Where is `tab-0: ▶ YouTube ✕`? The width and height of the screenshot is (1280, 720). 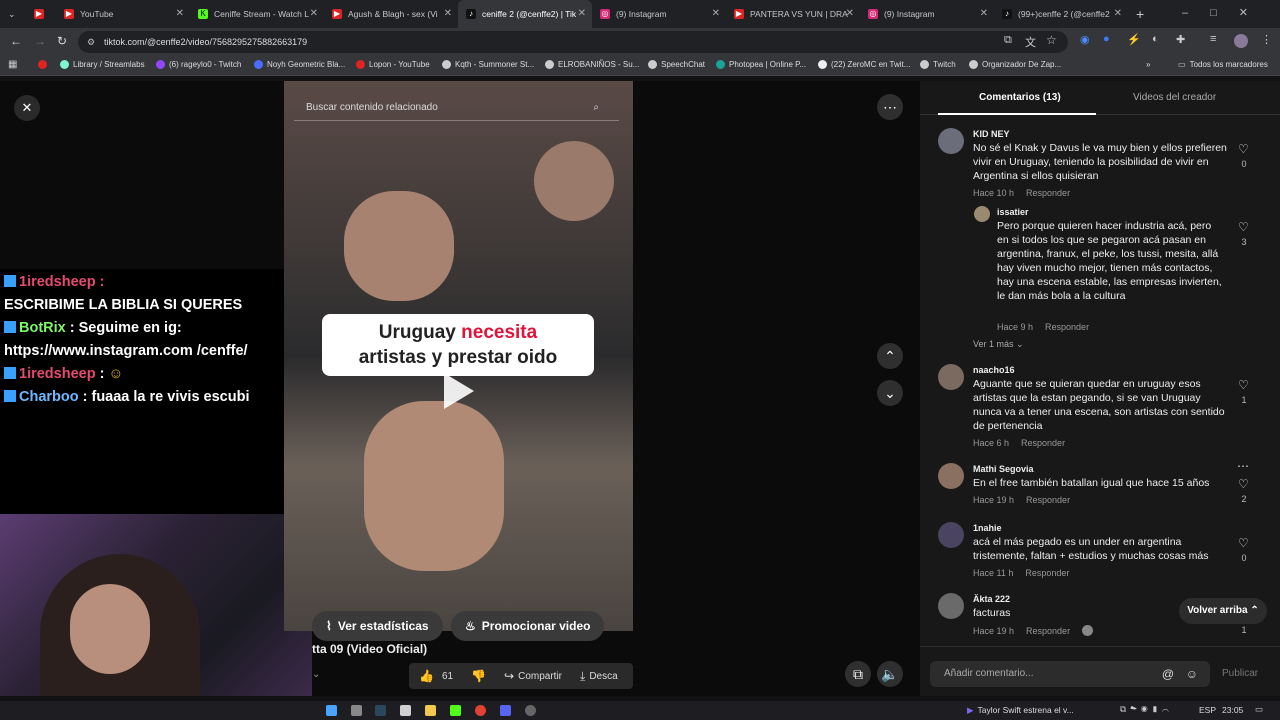
tab-0: ▶ YouTube ✕ is located at coordinates (123, 14).